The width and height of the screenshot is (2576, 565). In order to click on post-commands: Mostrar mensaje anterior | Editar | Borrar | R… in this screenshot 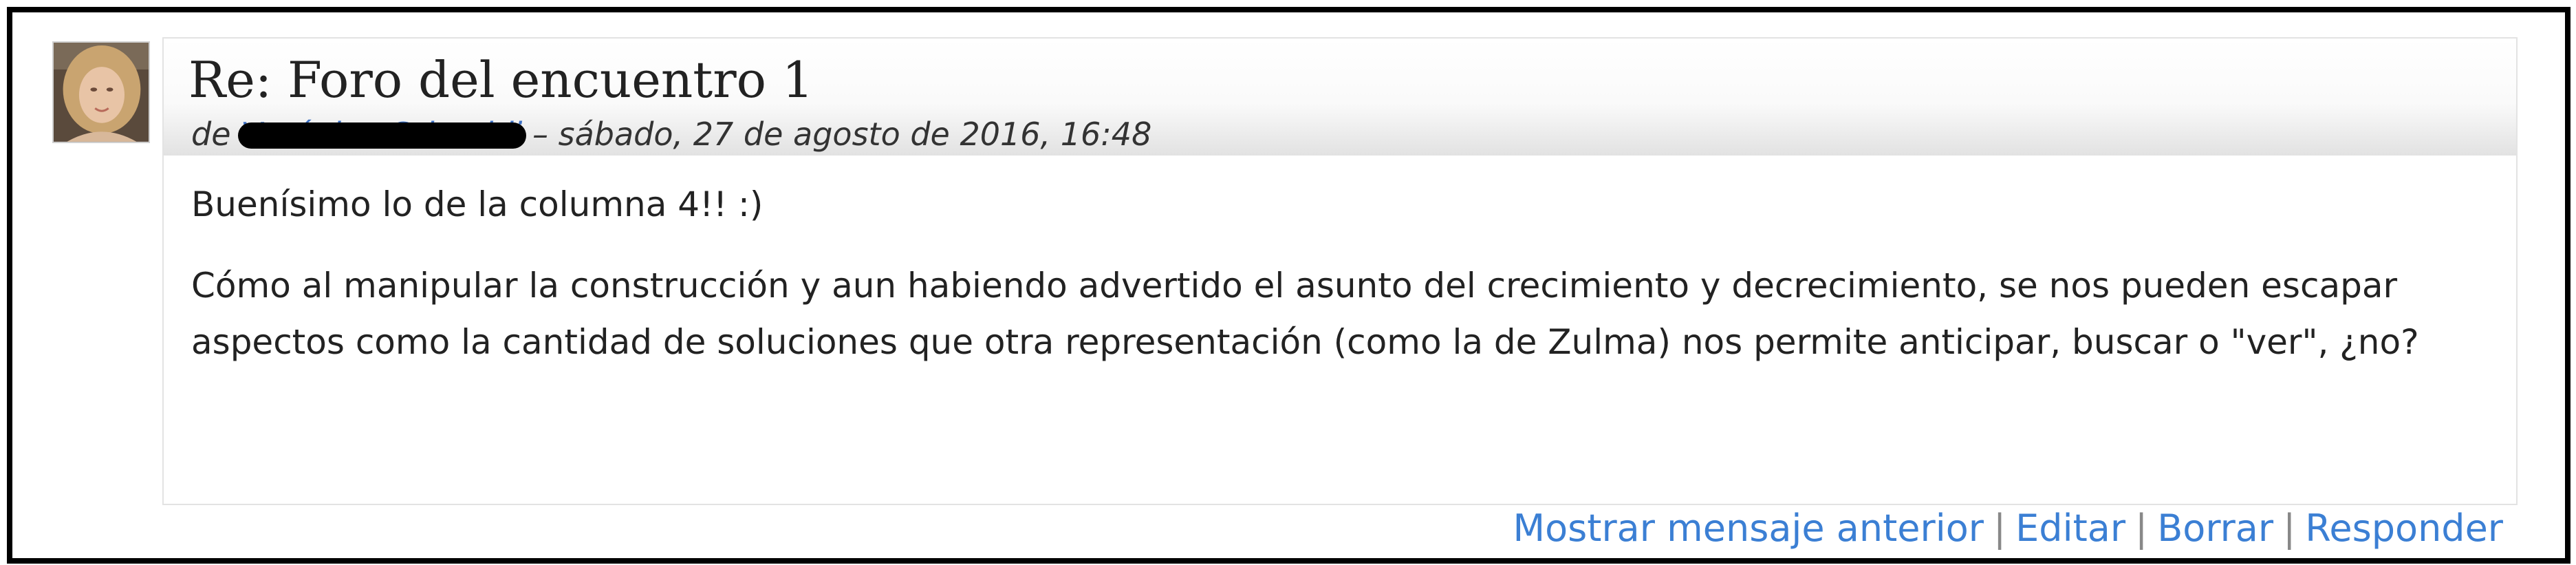, I will do `click(2008, 528)`.